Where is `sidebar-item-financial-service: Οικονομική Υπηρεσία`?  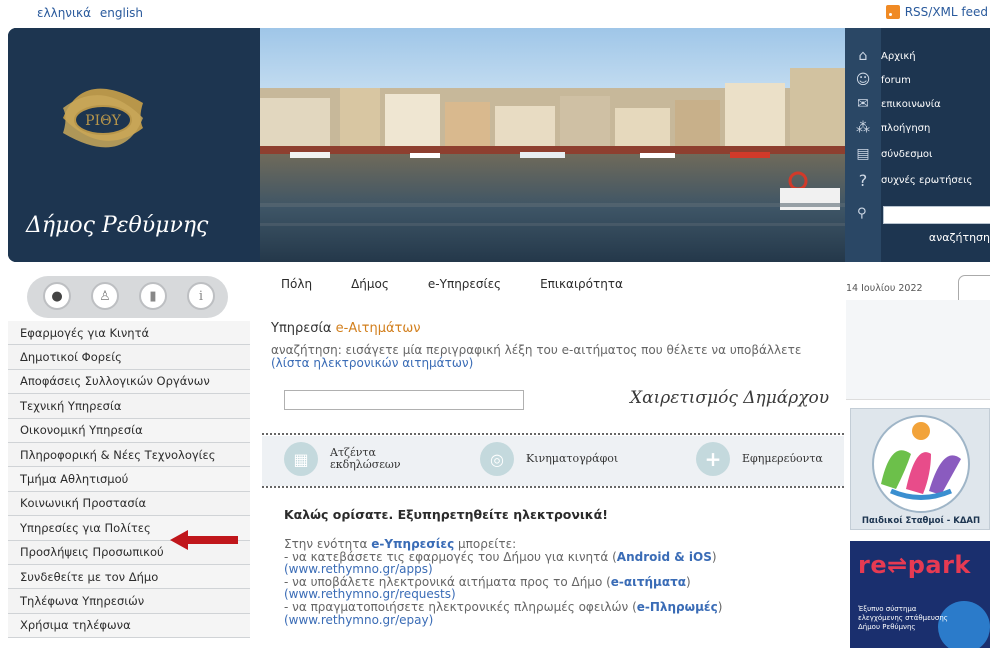
sidebar-item-financial-service: Οικονομική Υπηρεσία is located at coordinates (129, 430).